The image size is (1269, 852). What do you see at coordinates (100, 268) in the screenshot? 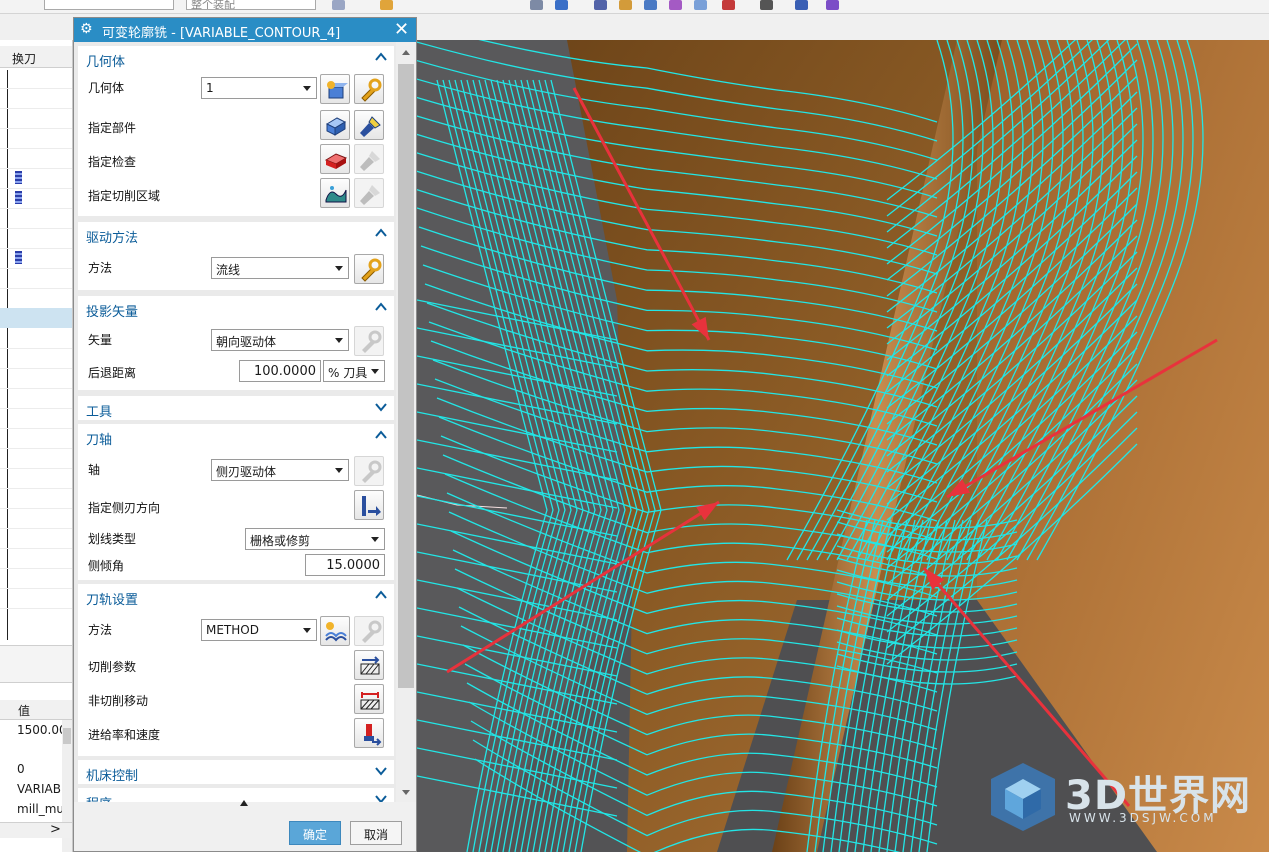
I see `drive-method-label: 方法` at bounding box center [100, 268].